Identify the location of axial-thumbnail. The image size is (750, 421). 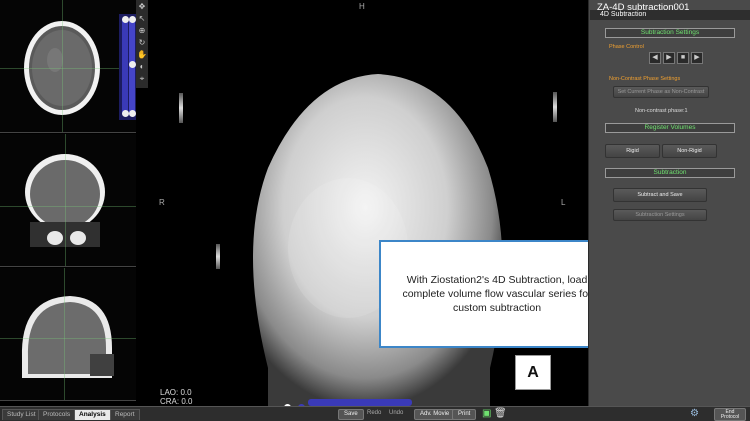
(68, 66).